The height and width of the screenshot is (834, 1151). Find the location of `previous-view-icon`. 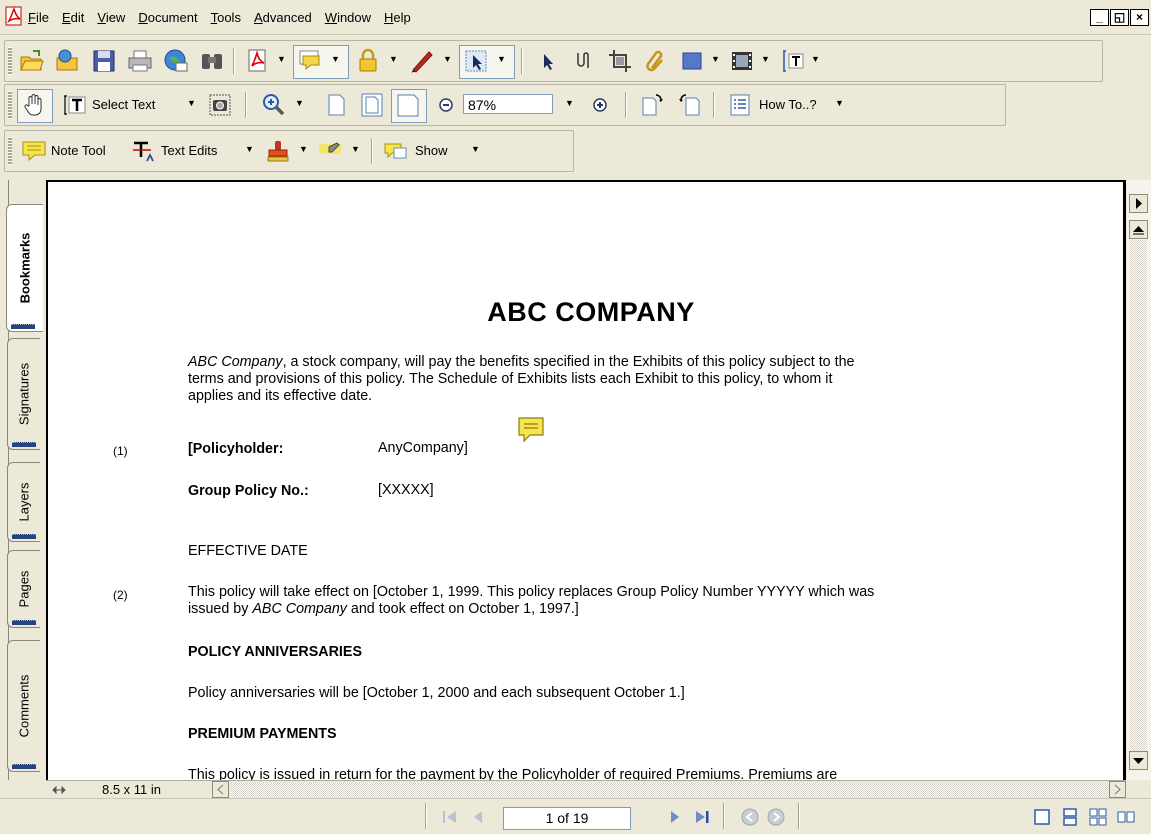

previous-view-icon is located at coordinates (750, 817).